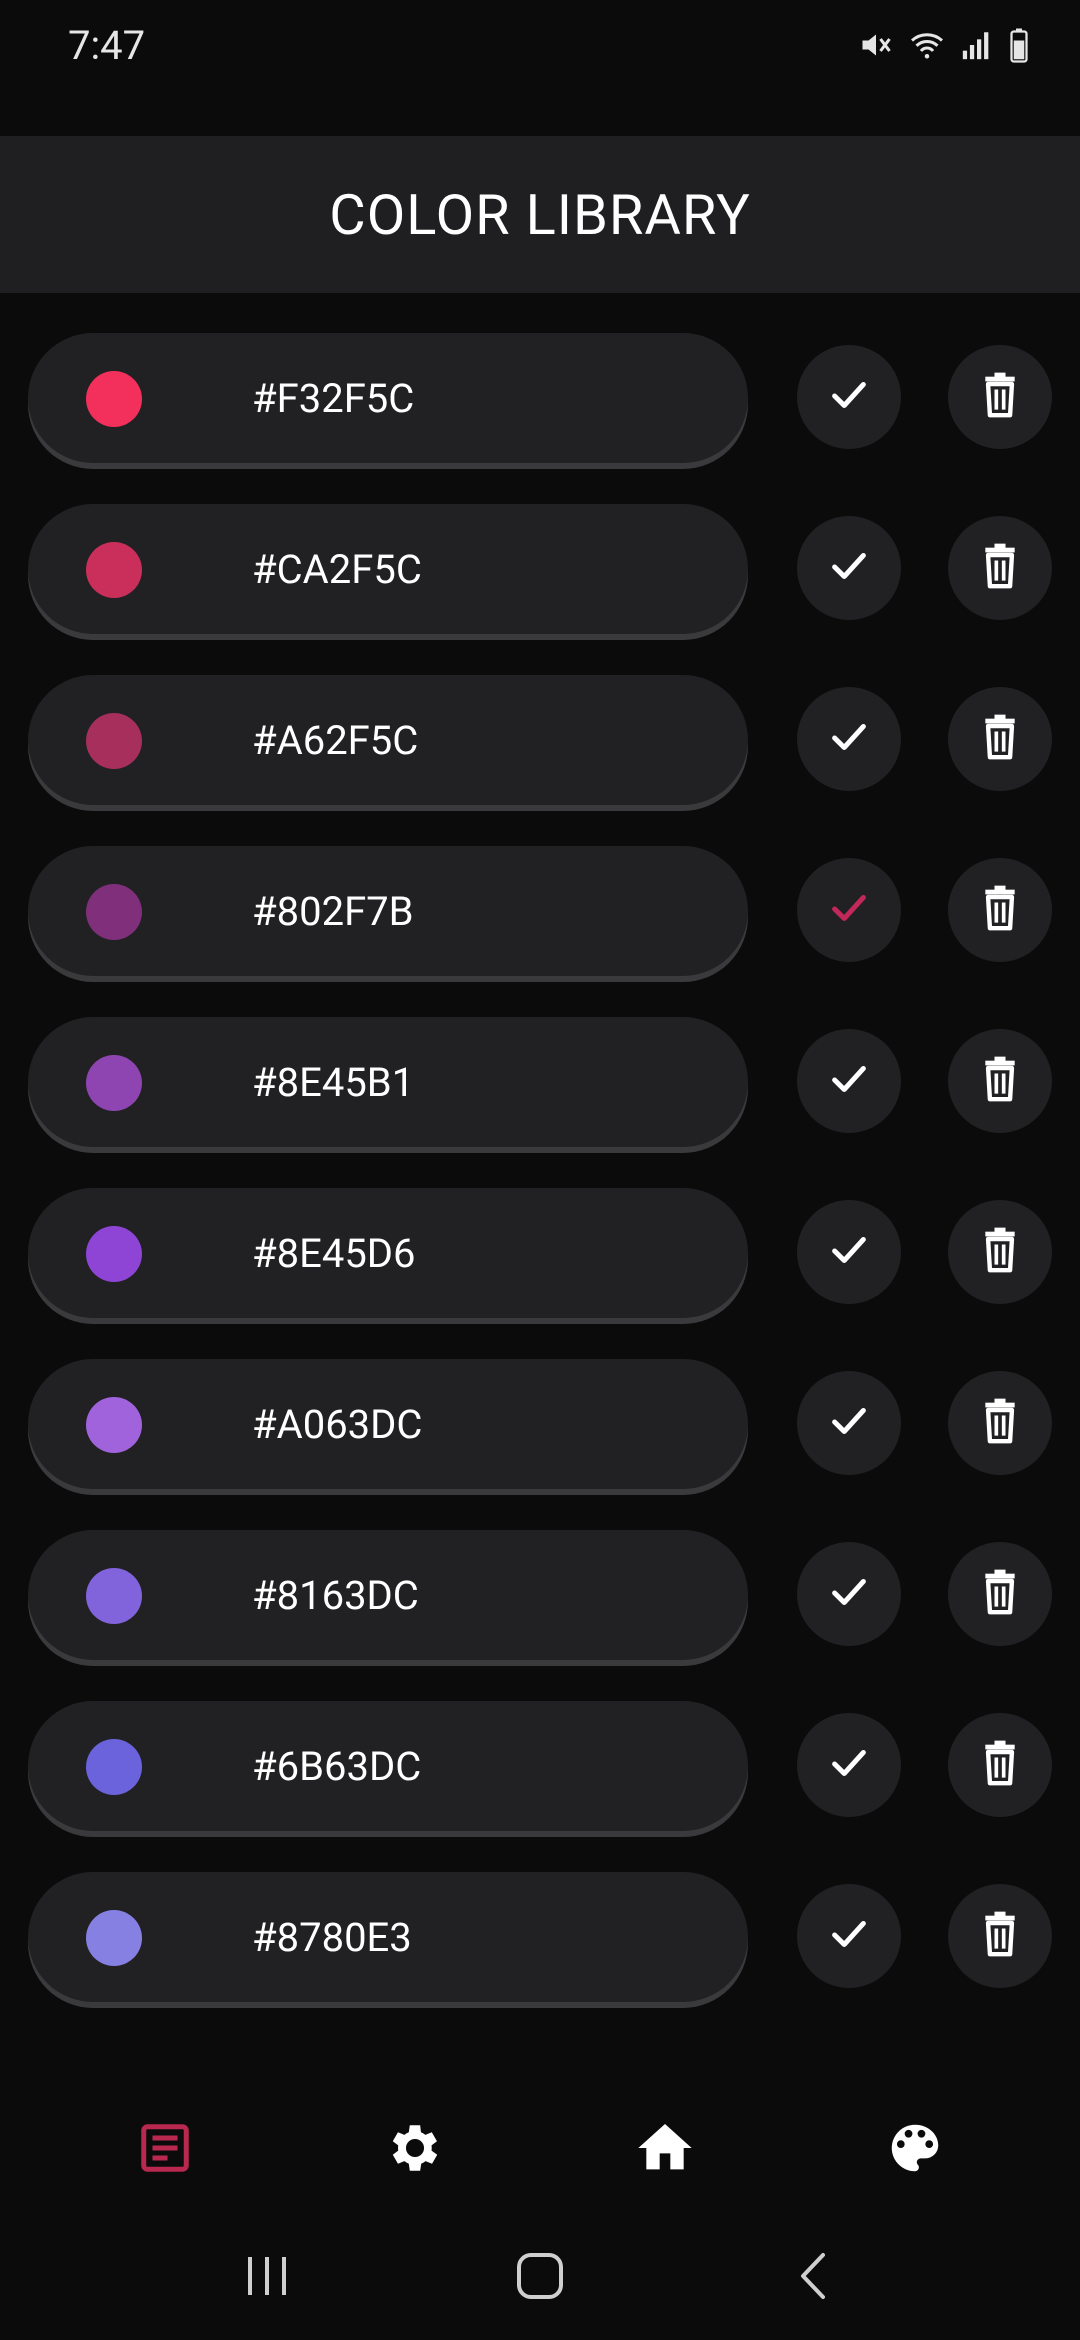  I want to click on color-hex-label: #8780E3, so click(332, 1937).